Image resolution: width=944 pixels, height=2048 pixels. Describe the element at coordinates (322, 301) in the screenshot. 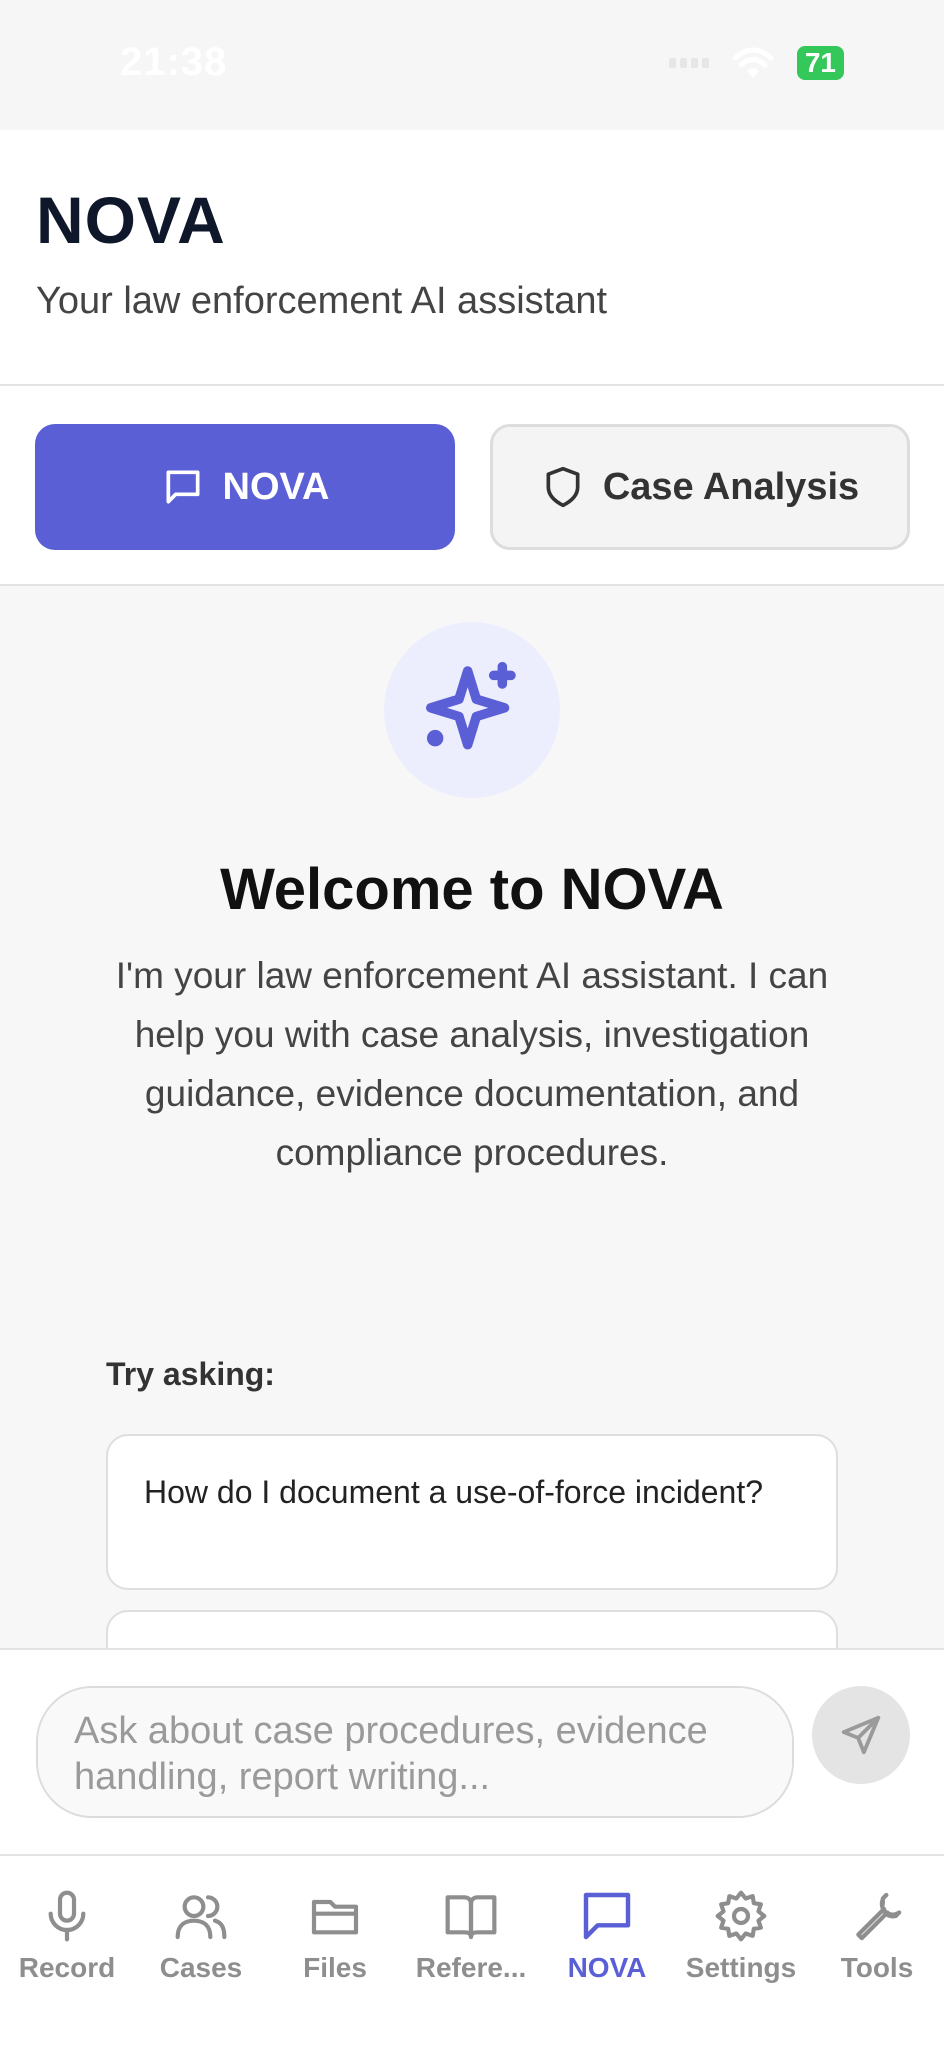

I see `page-subtitle: Your law enforcement AI assistant` at that location.